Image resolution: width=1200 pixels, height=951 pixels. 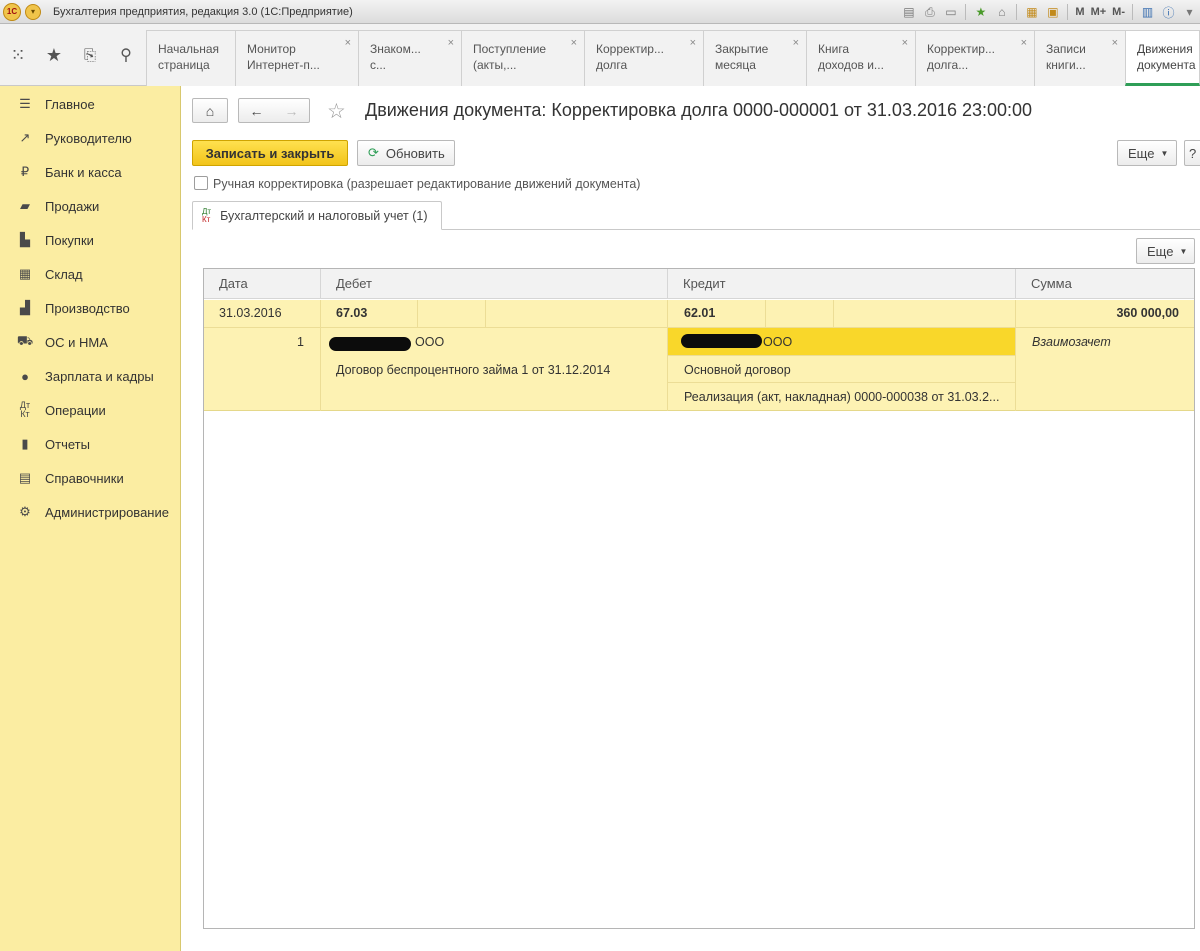 I want to click on favorites-icon: ★, so click(x=980, y=12).